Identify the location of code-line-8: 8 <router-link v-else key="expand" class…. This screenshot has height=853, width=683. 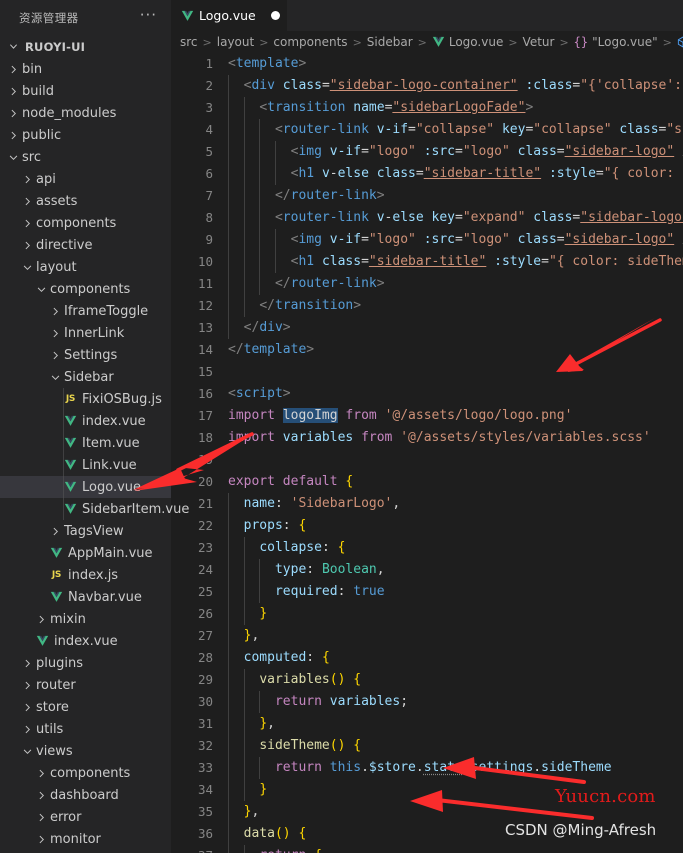
(427, 218).